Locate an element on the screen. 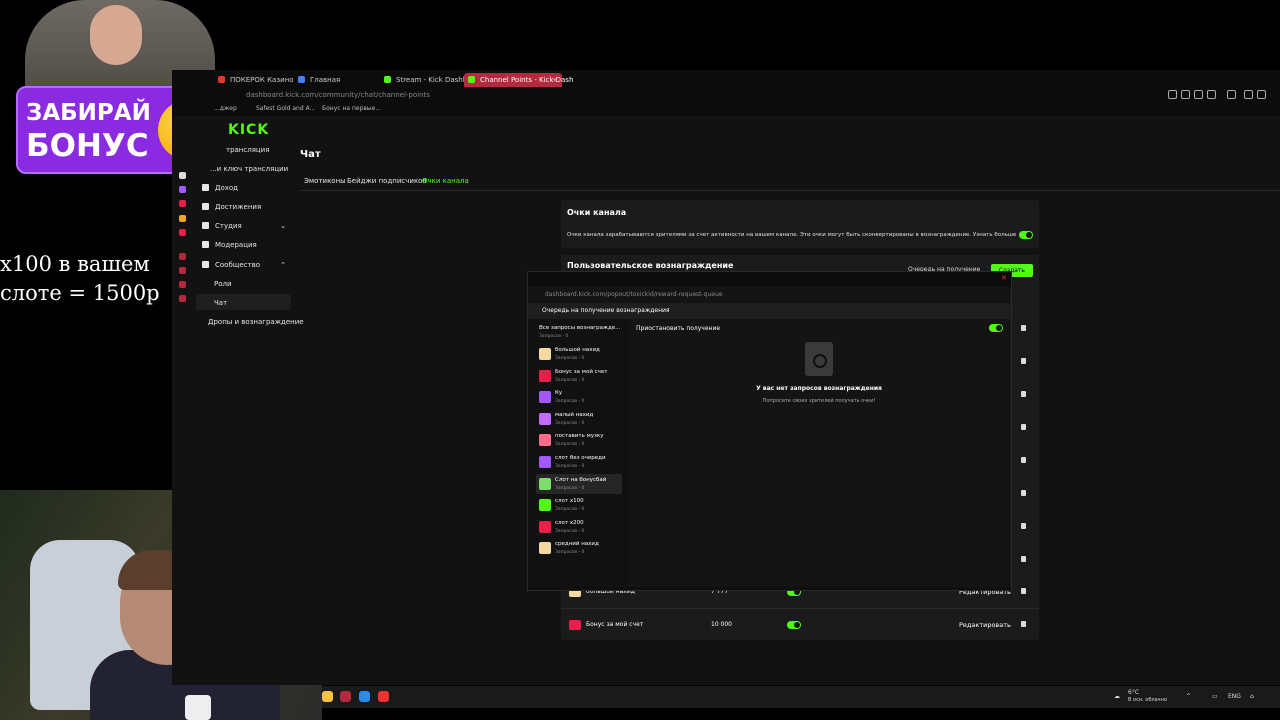 The height and width of the screenshot is (720, 1280). sidebar-item-achievements: Достижения is located at coordinates (231, 207).